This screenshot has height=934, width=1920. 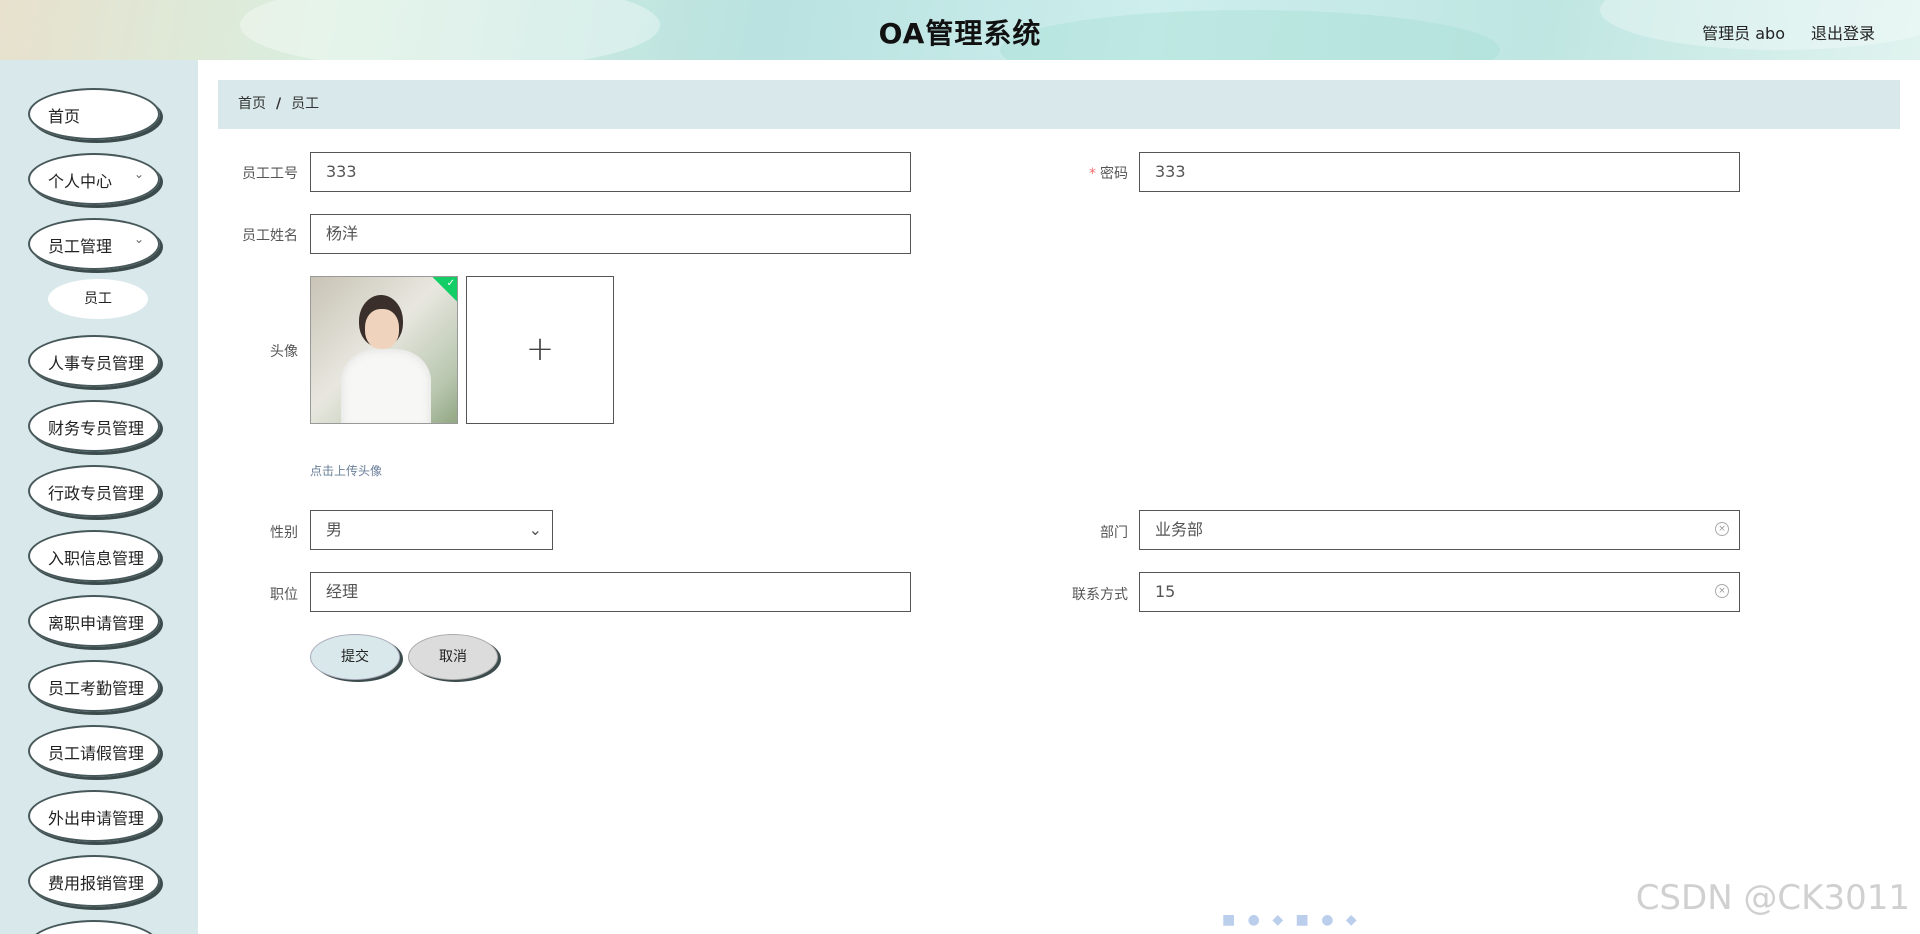 I want to click on sidebar-item-outing: 外出申请管理, so click(x=94, y=816).